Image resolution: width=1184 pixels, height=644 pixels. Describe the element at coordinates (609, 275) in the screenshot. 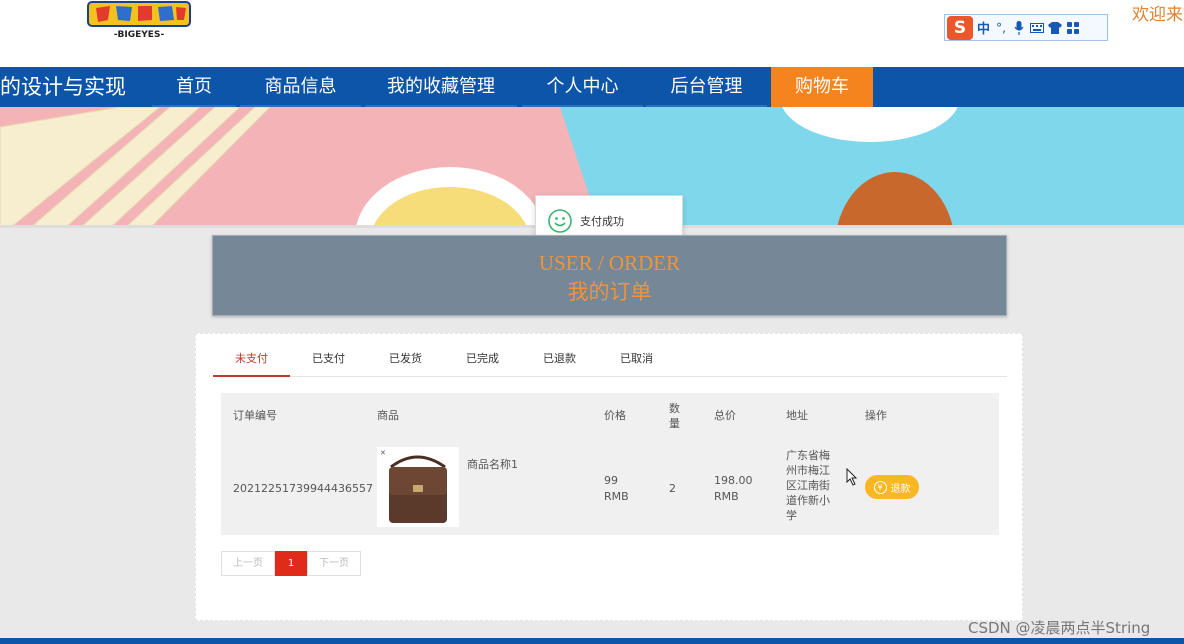

I see `order-title-panel: USER / ORDER 我的订单` at that location.